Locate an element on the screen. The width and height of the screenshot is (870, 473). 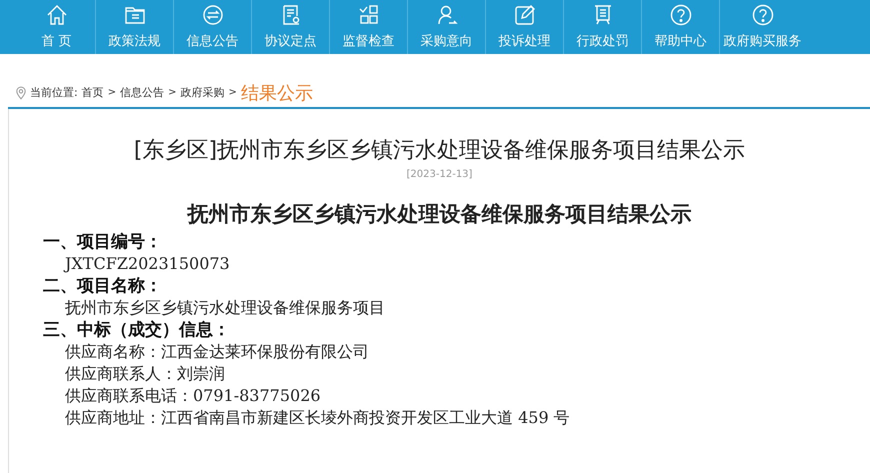
section-heading: 二、项目名称： is located at coordinates (102, 286).